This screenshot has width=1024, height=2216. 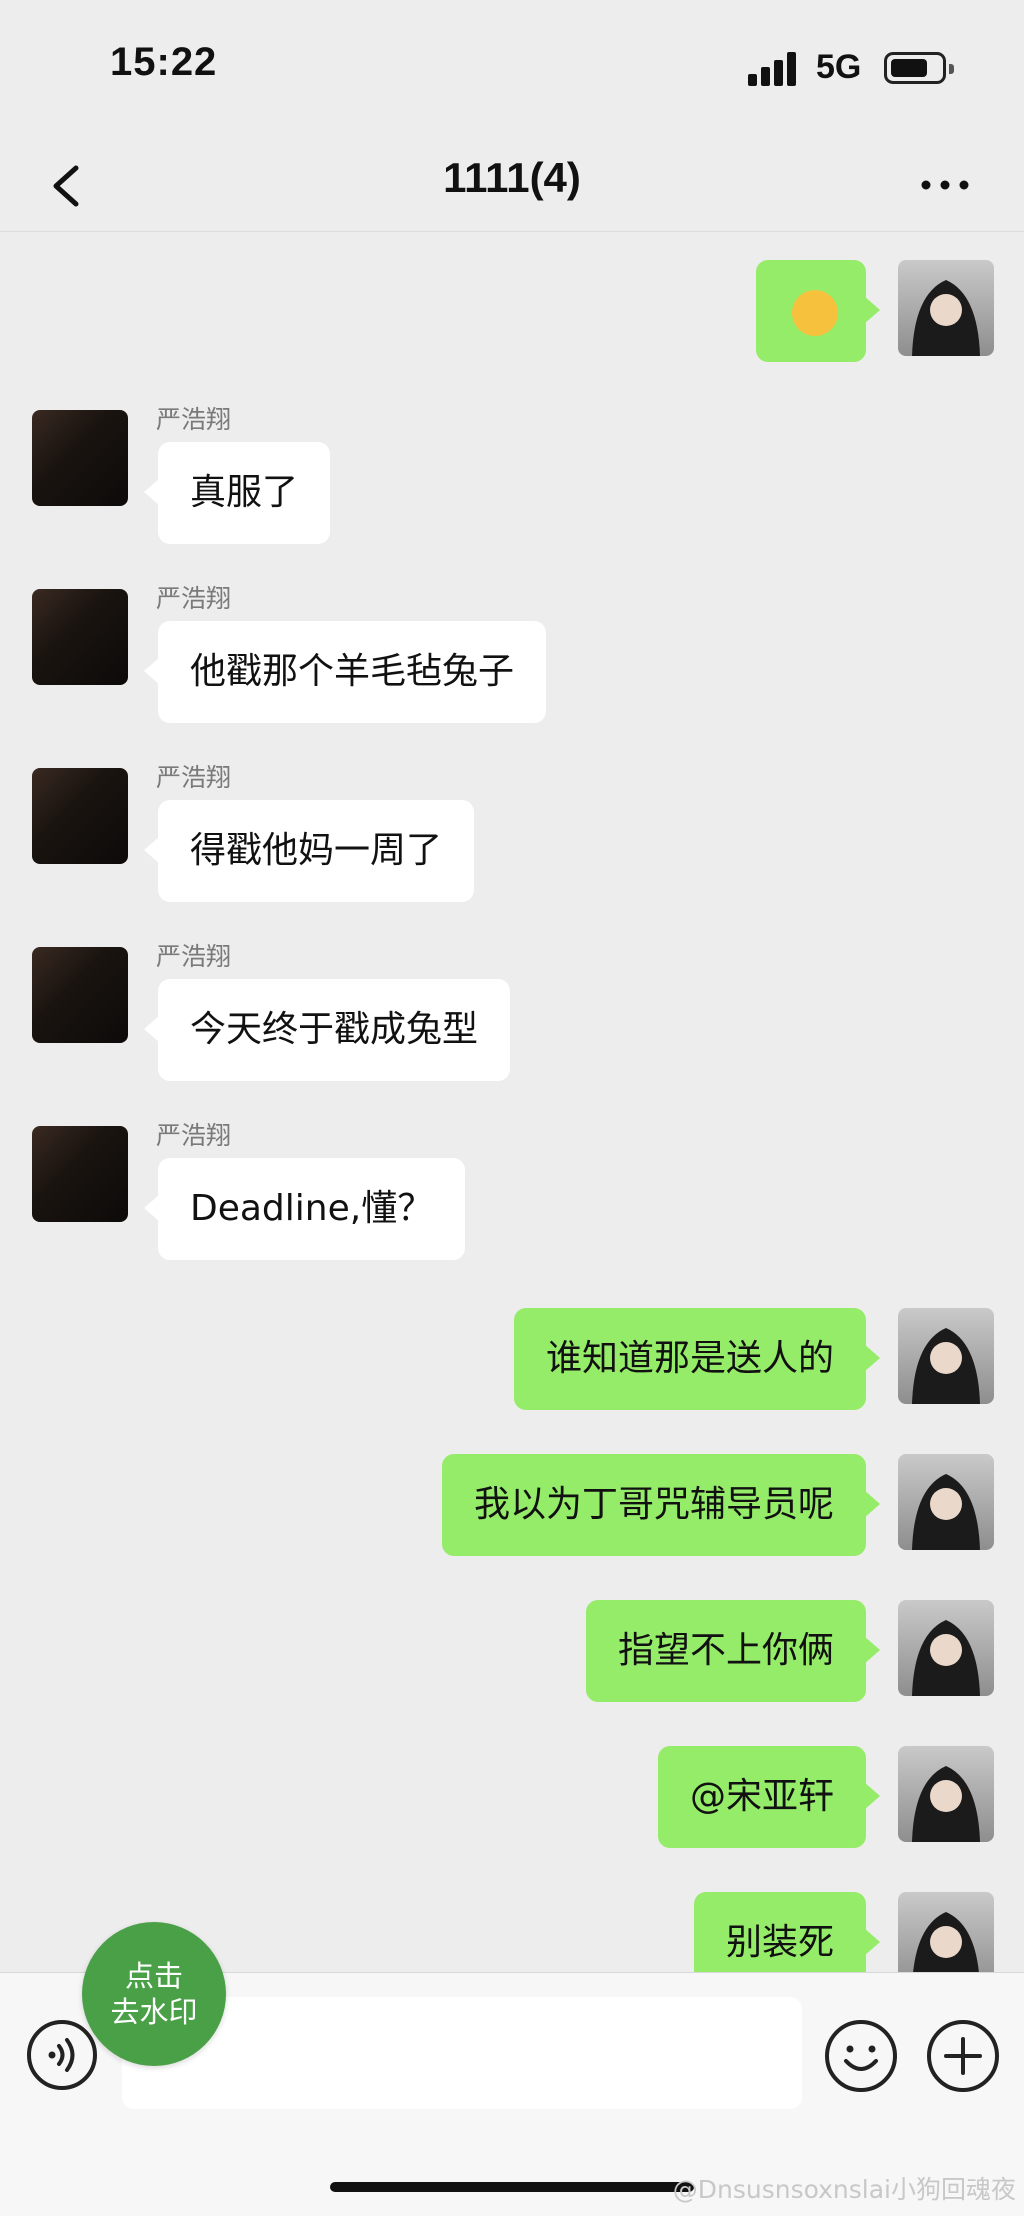 What do you see at coordinates (963, 2056) in the screenshot?
I see `plus-icon` at bounding box center [963, 2056].